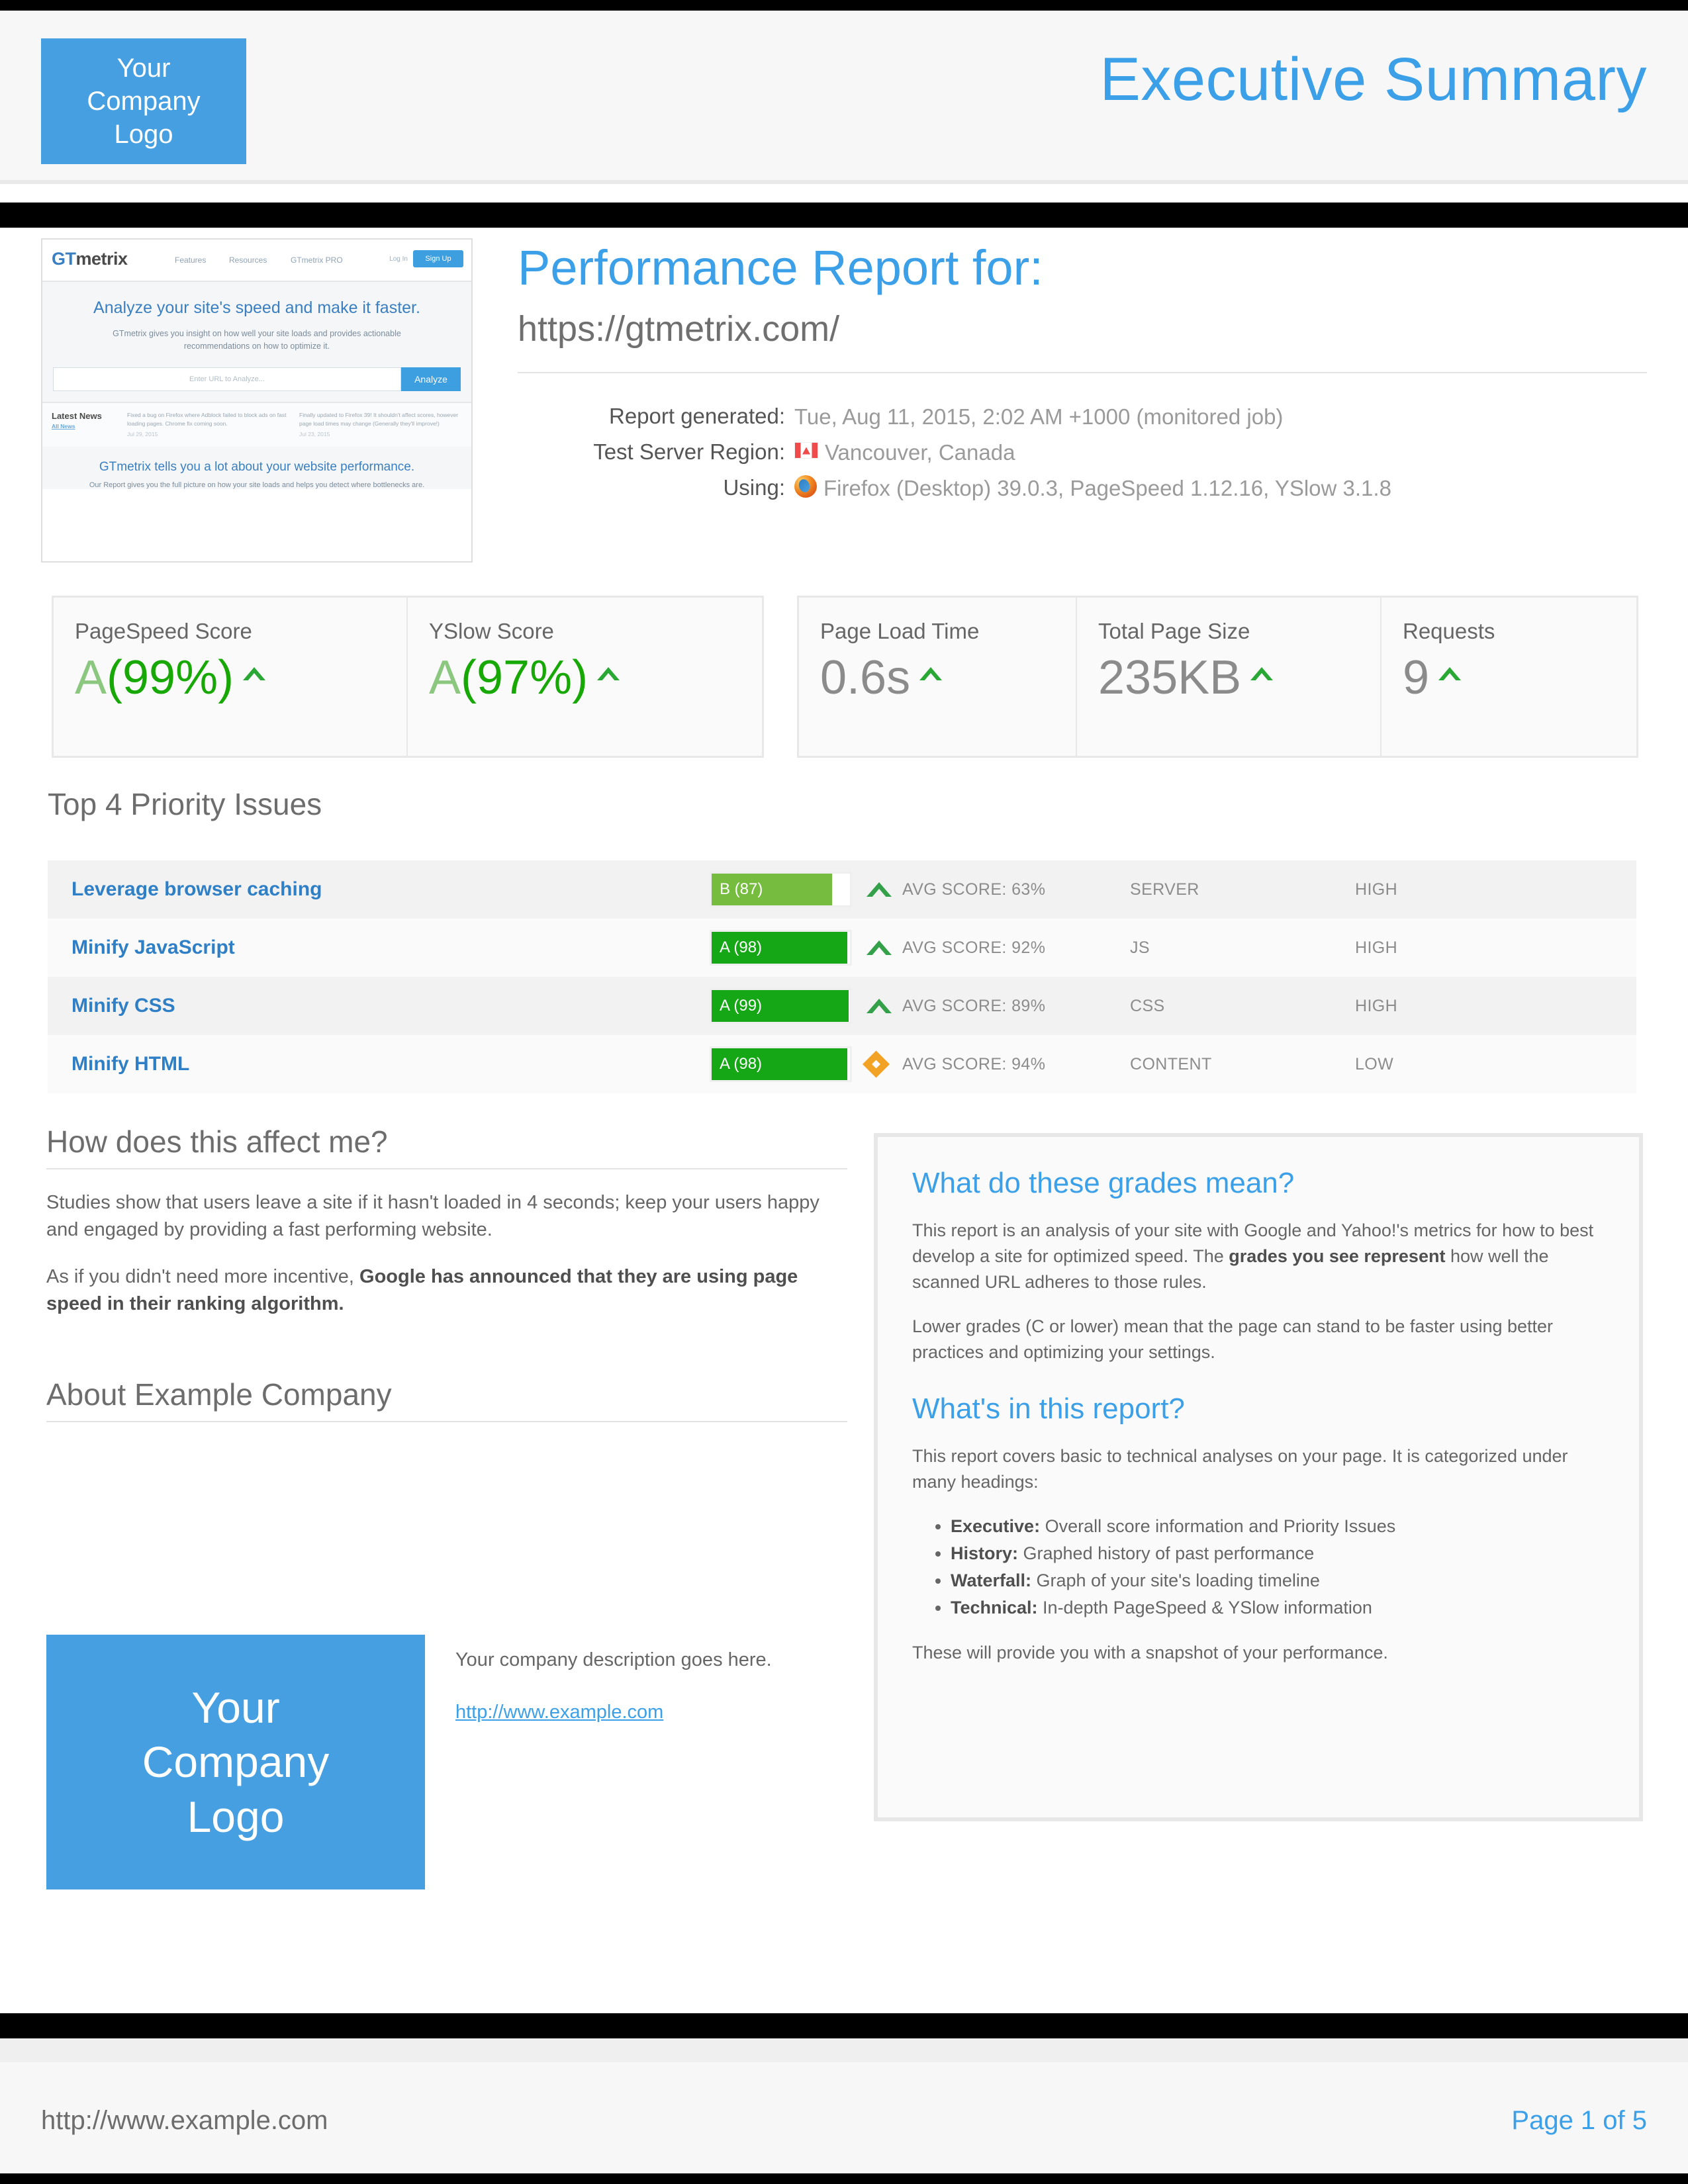 The image size is (1688, 2184). What do you see at coordinates (844, 2178) in the screenshot?
I see `bottom-black-bar` at bounding box center [844, 2178].